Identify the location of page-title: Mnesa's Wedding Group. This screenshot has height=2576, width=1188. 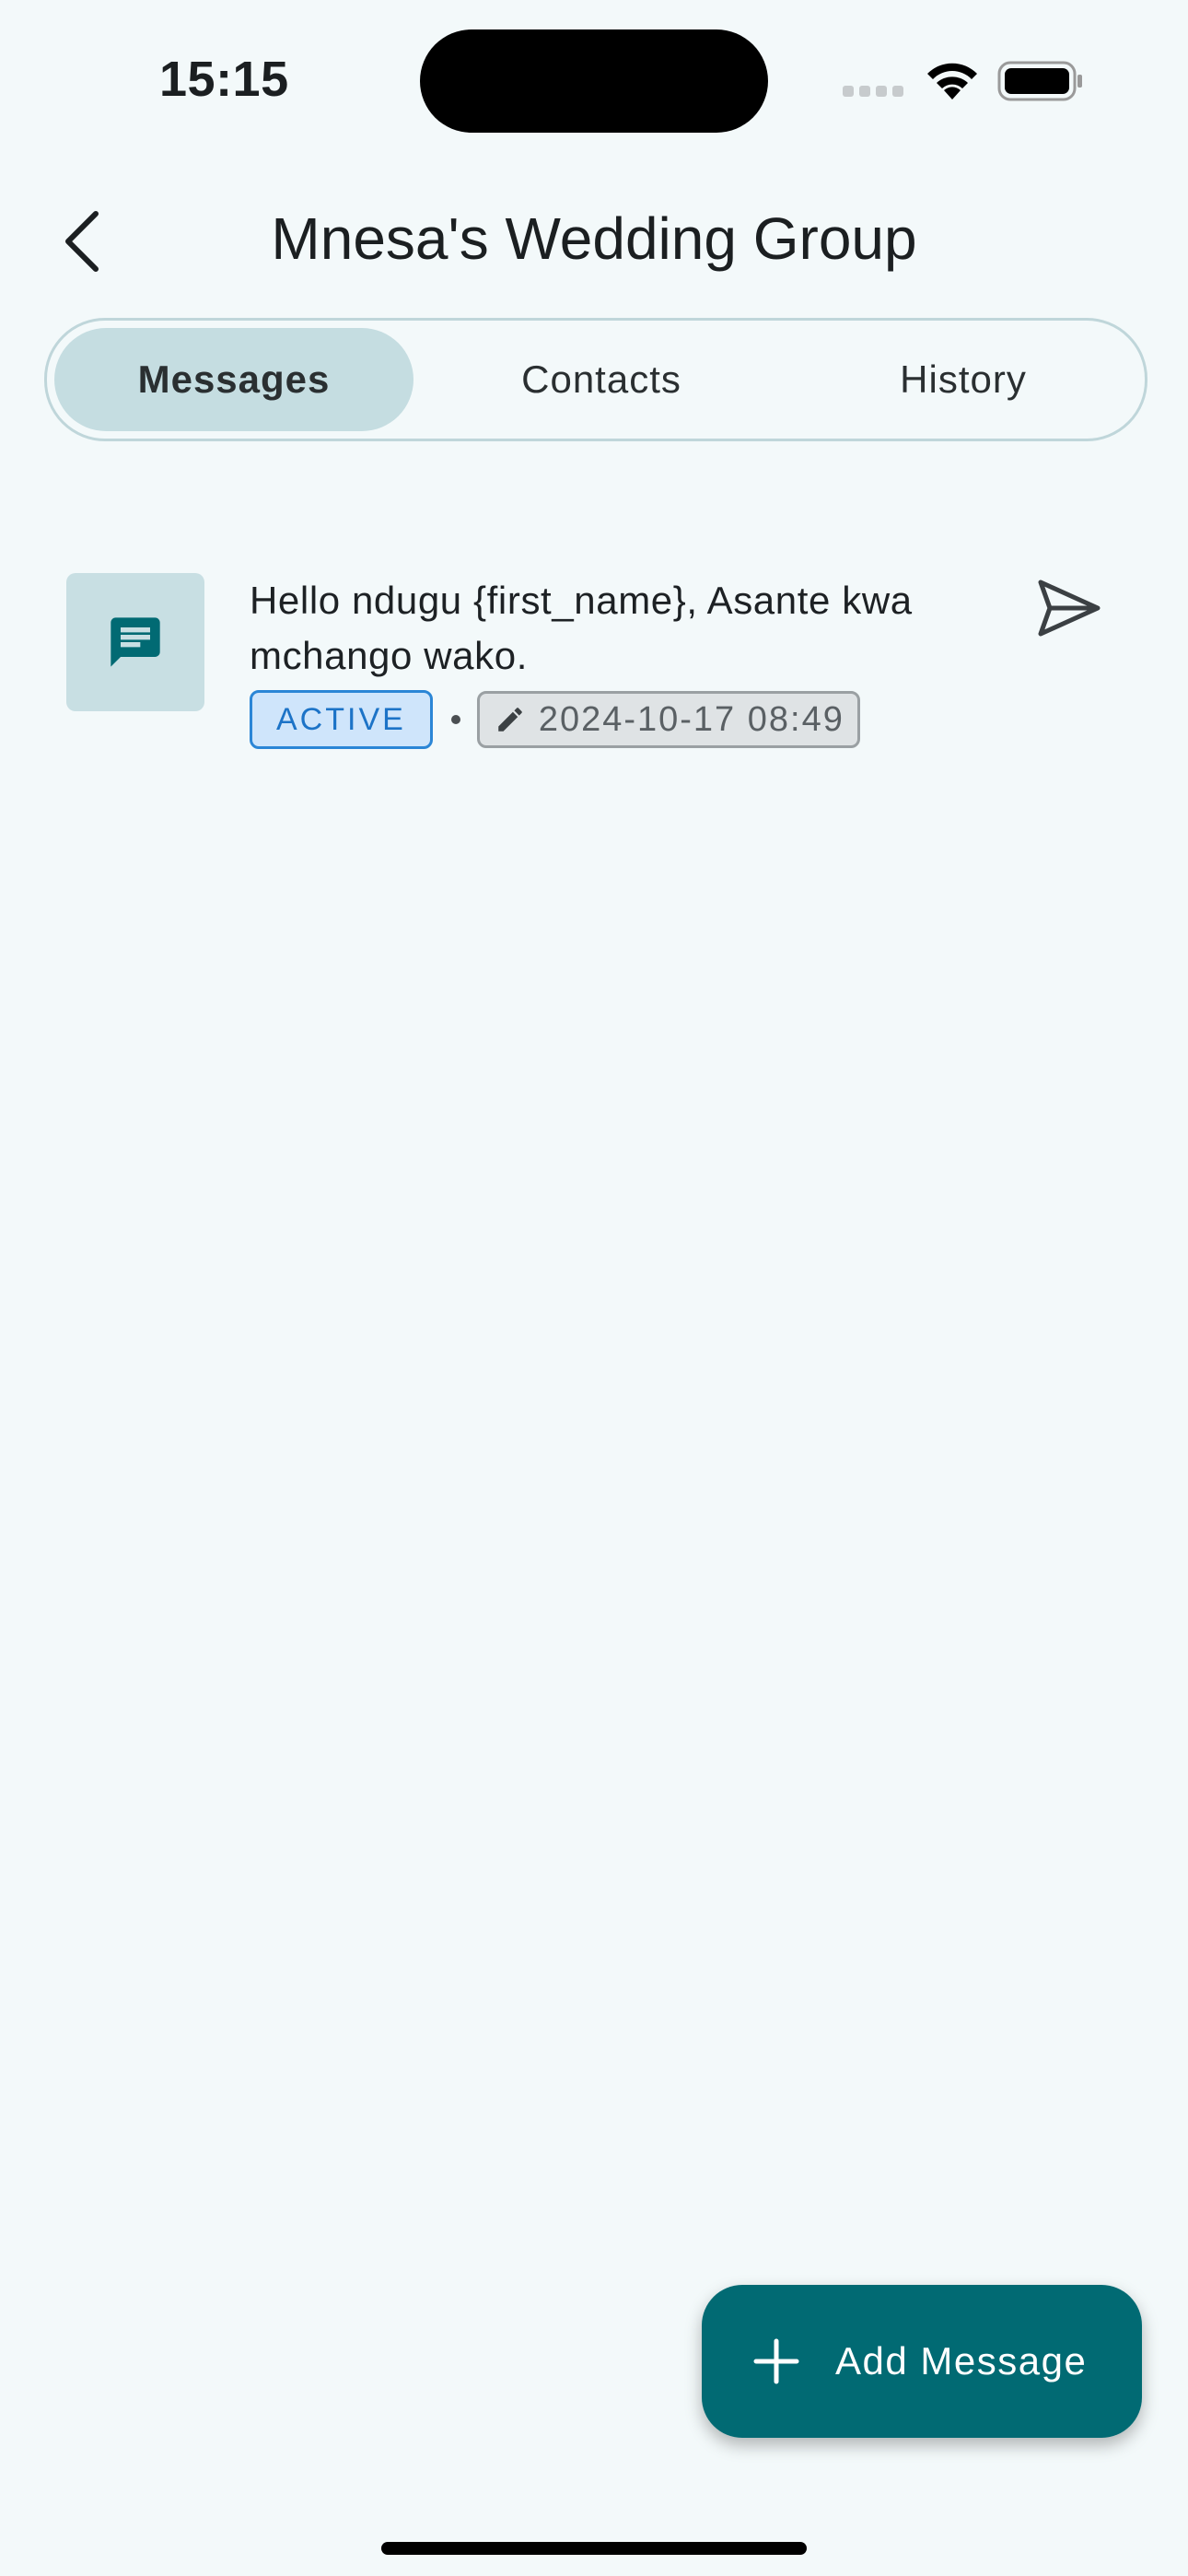
(594, 238).